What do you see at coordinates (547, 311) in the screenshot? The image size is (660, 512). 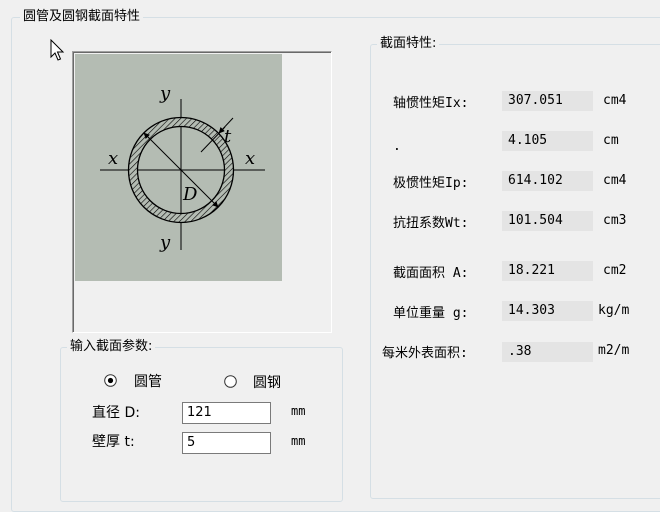 I see `weight-value: 14.303` at bounding box center [547, 311].